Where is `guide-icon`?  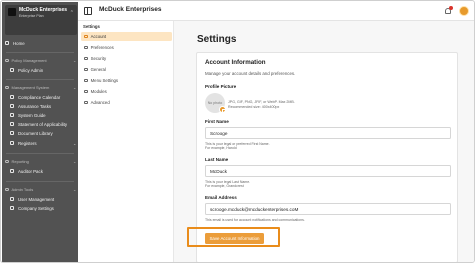 guide-icon is located at coordinates (12, 115).